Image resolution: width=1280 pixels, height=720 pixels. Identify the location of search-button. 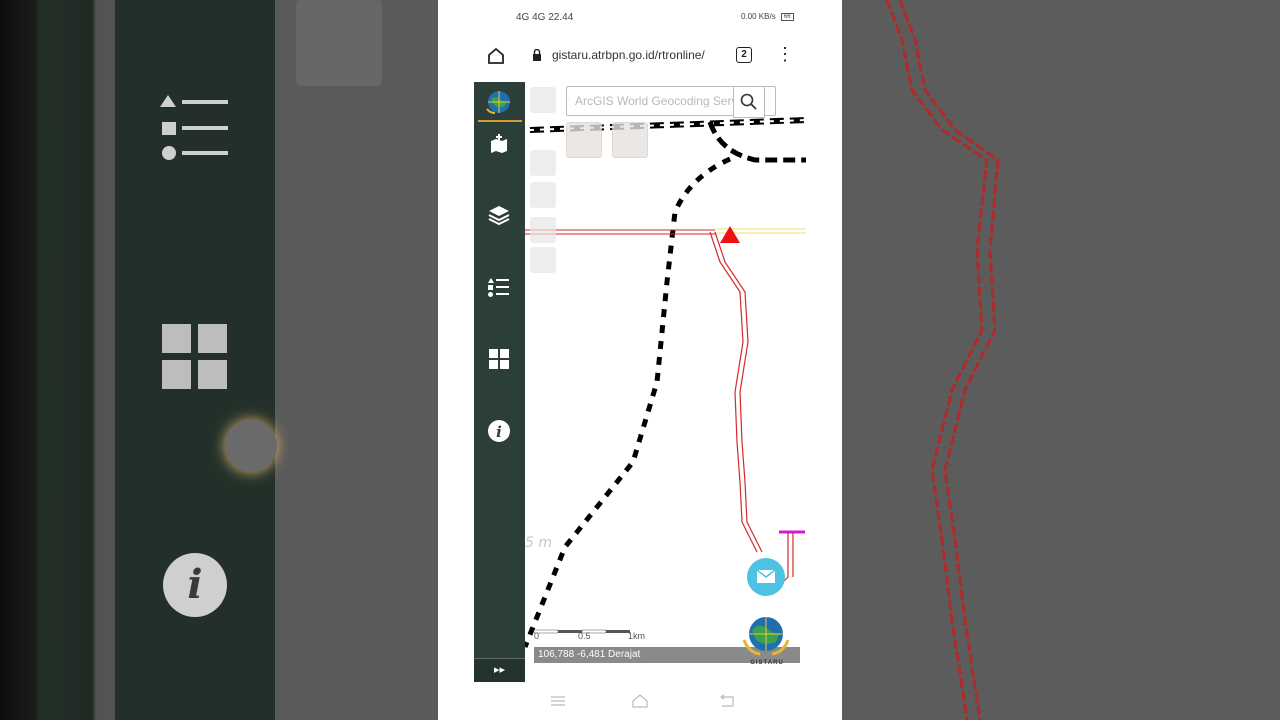
(749, 102).